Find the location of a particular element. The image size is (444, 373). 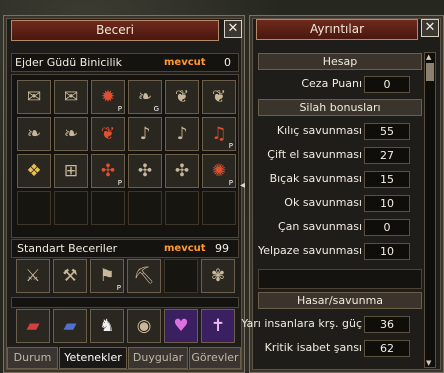

skill-slot: ❧ G is located at coordinates (145, 97).